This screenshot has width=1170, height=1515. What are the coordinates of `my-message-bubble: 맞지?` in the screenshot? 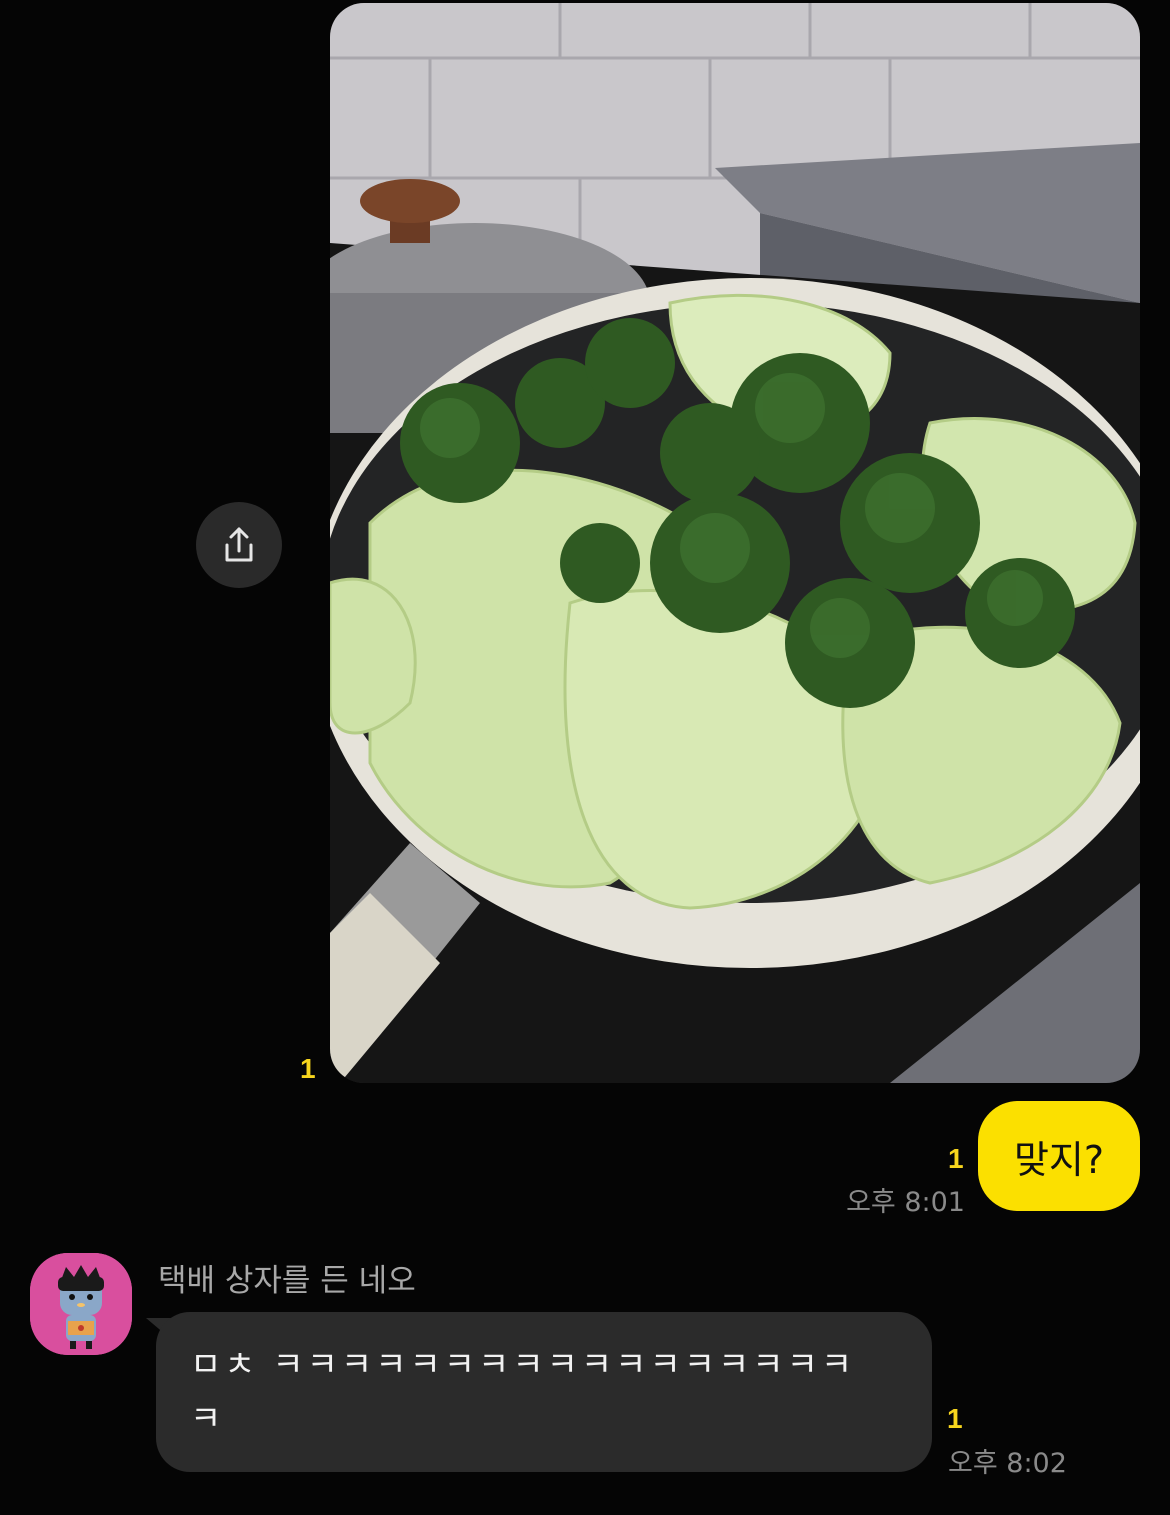 It's located at (1059, 1156).